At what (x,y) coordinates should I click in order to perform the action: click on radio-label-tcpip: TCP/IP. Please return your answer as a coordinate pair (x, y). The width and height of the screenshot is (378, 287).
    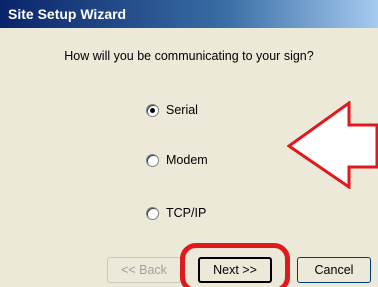
    Looking at the image, I should click on (186, 213).